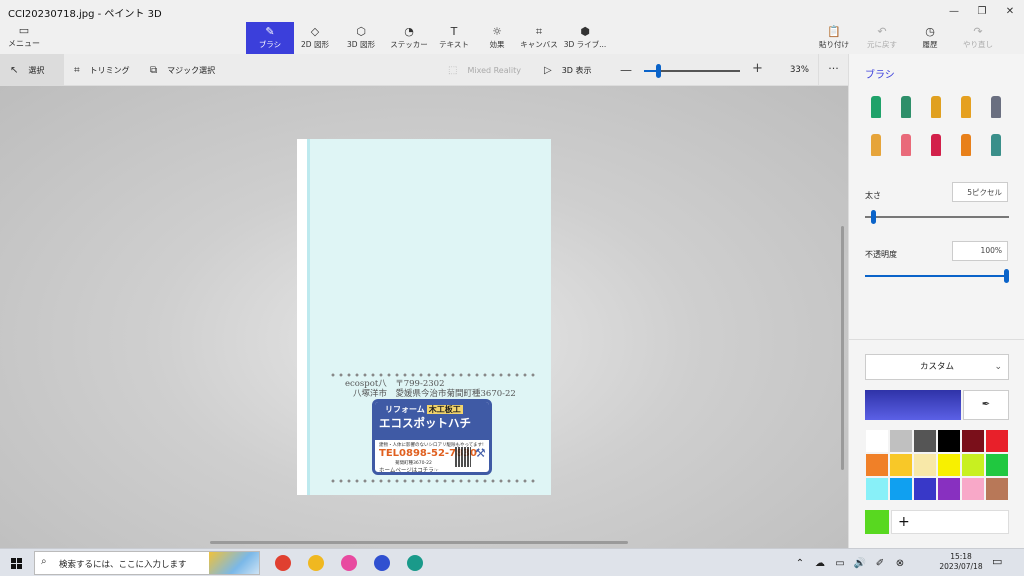 The height and width of the screenshot is (576, 1024). Describe the element at coordinates (1006, 276) in the screenshot. I see `opacity-slider-thumb` at that location.